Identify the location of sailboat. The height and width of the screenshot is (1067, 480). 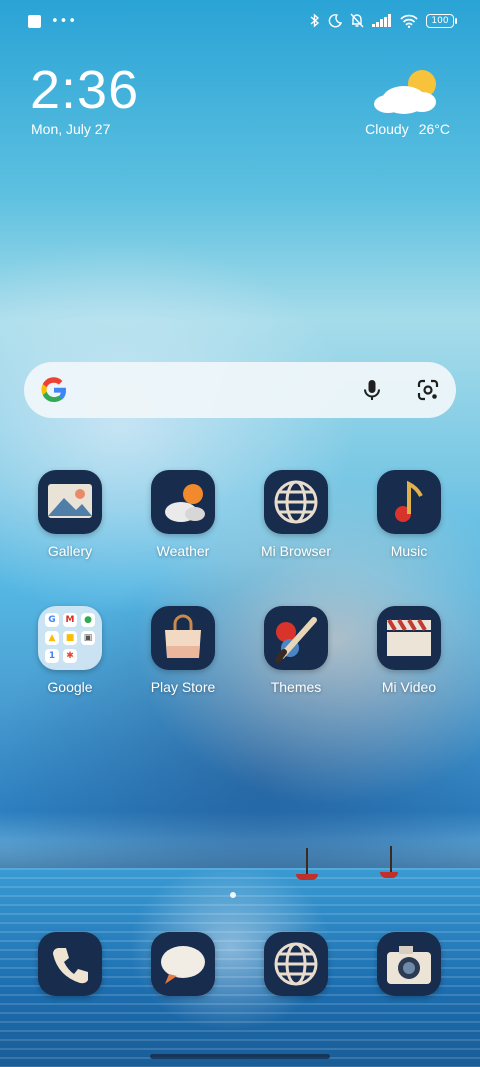
(307, 864).